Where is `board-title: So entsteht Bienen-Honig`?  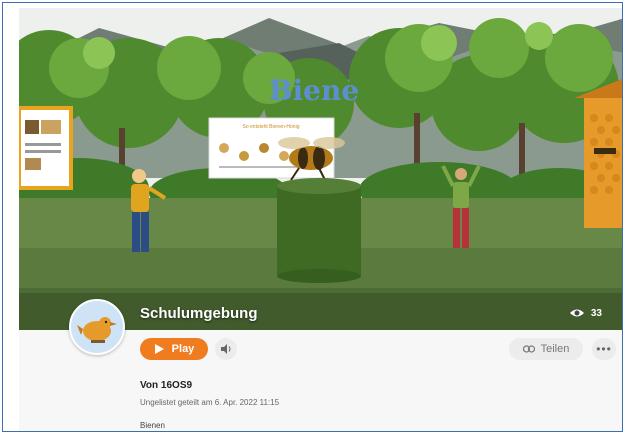 board-title: So entsteht Bienen-Honig is located at coordinates (271, 127).